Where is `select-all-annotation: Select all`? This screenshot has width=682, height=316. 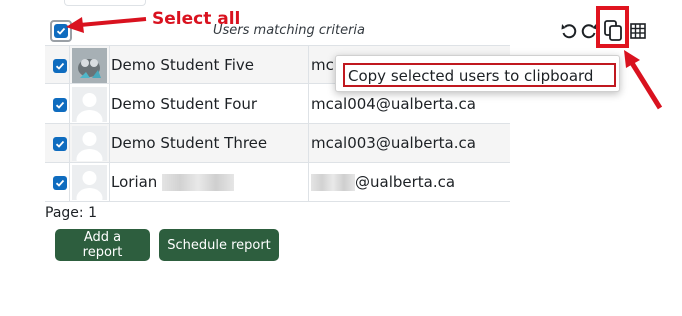
select-all-annotation: Select all is located at coordinates (196, 19).